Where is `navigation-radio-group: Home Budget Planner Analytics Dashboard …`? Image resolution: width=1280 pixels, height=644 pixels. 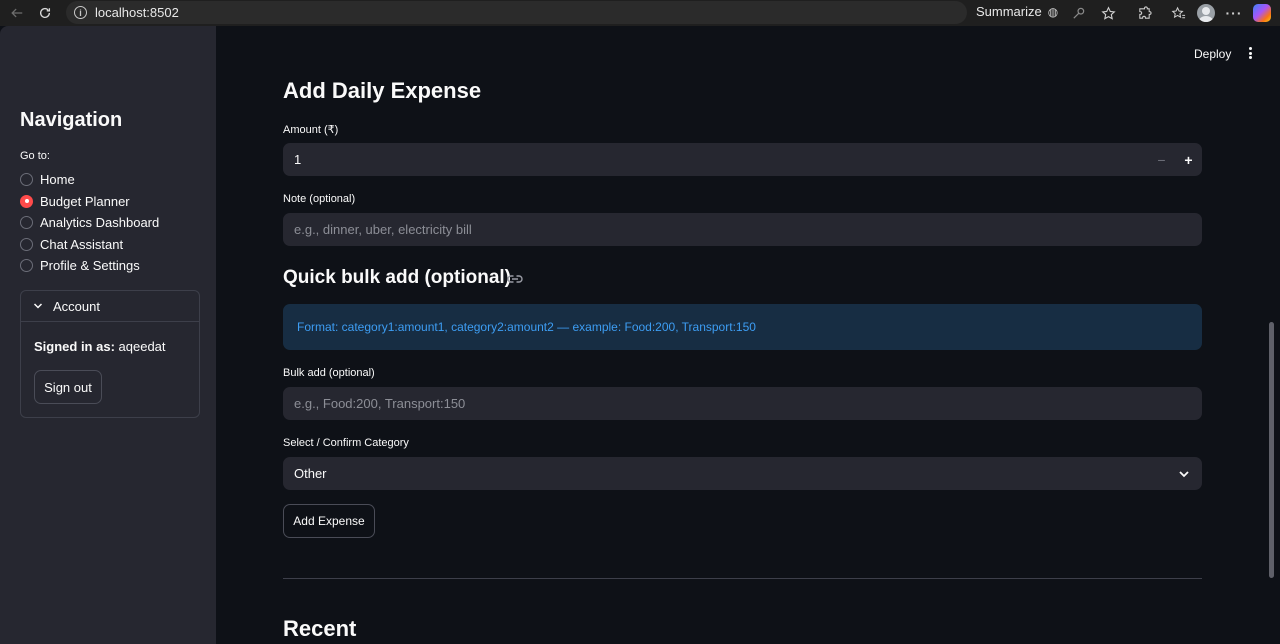
navigation-radio-group: Home Budget Planner Analytics Dashboard … is located at coordinates (89, 223).